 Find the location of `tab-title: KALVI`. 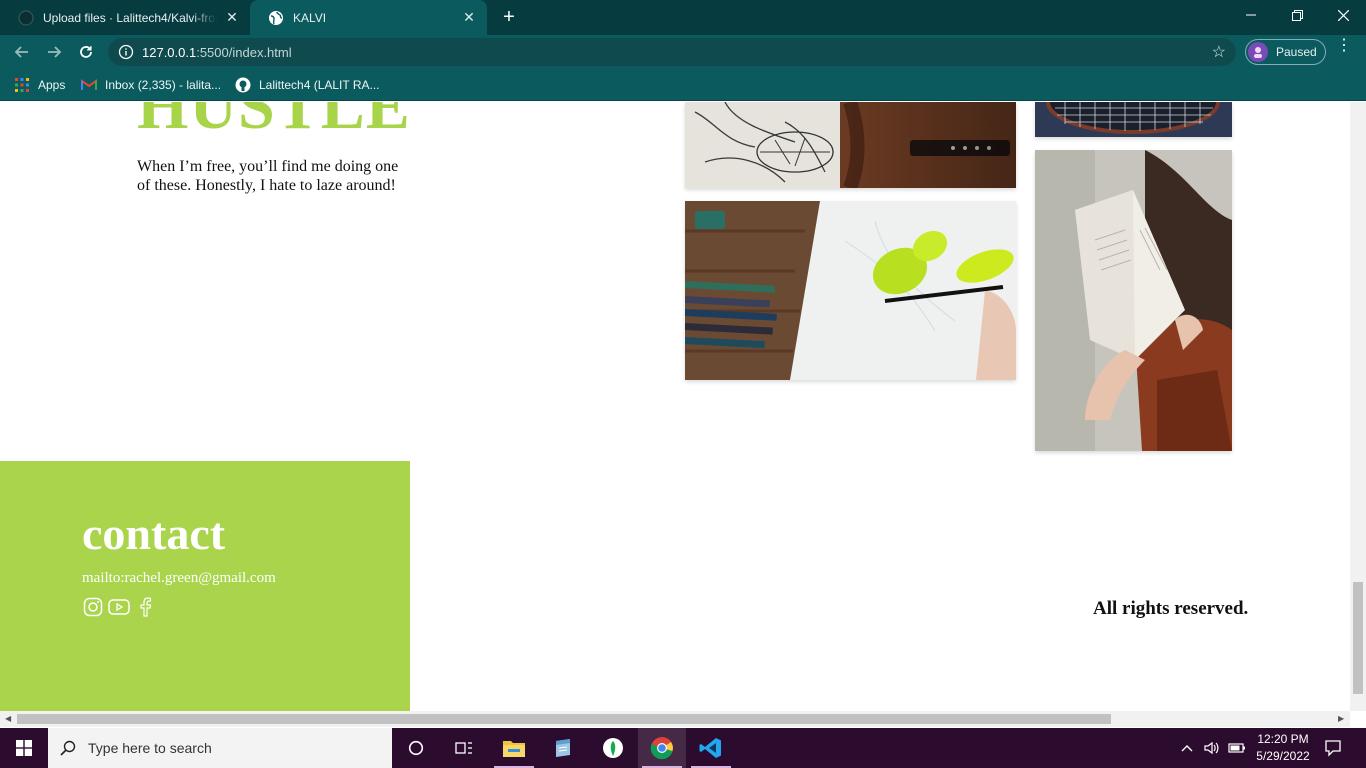

tab-title: KALVI is located at coordinates (310, 17).